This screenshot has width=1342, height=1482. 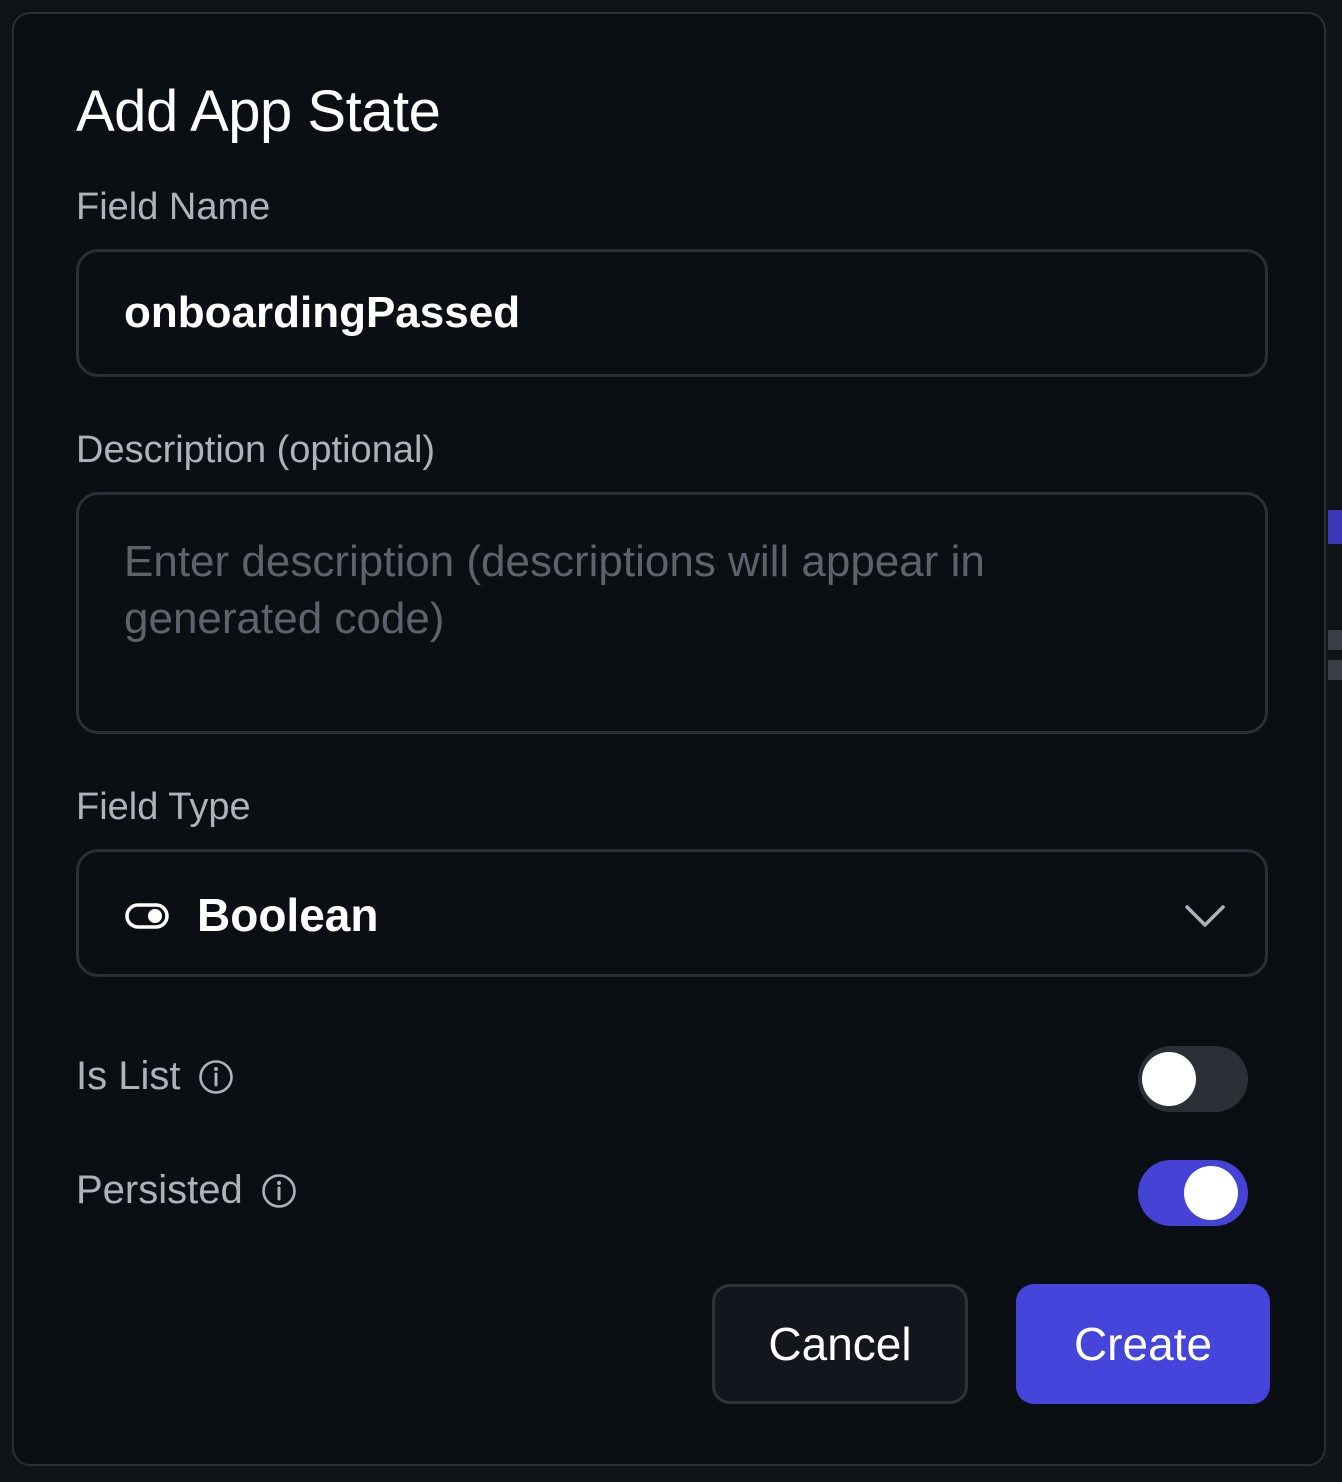 I want to click on cancel-button: Cancel, so click(x=840, y=1344).